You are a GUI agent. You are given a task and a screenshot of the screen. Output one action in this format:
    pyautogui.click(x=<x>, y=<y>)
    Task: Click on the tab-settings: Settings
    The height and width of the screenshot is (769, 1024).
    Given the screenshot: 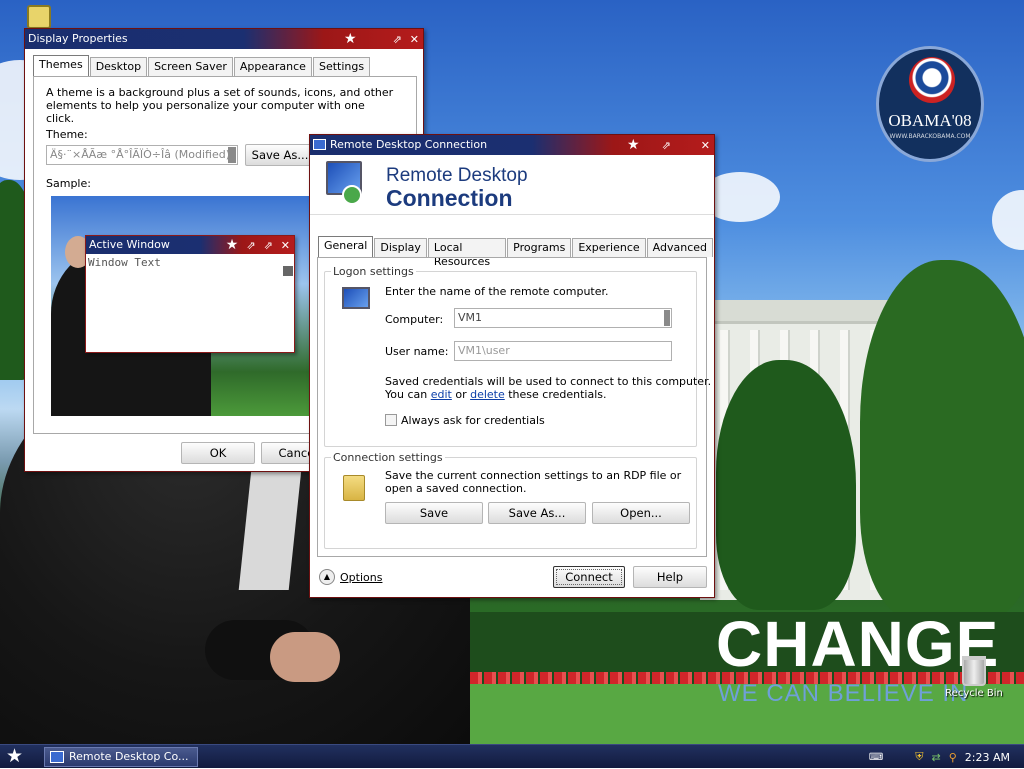 What is the action you would take?
    pyautogui.click(x=341, y=66)
    